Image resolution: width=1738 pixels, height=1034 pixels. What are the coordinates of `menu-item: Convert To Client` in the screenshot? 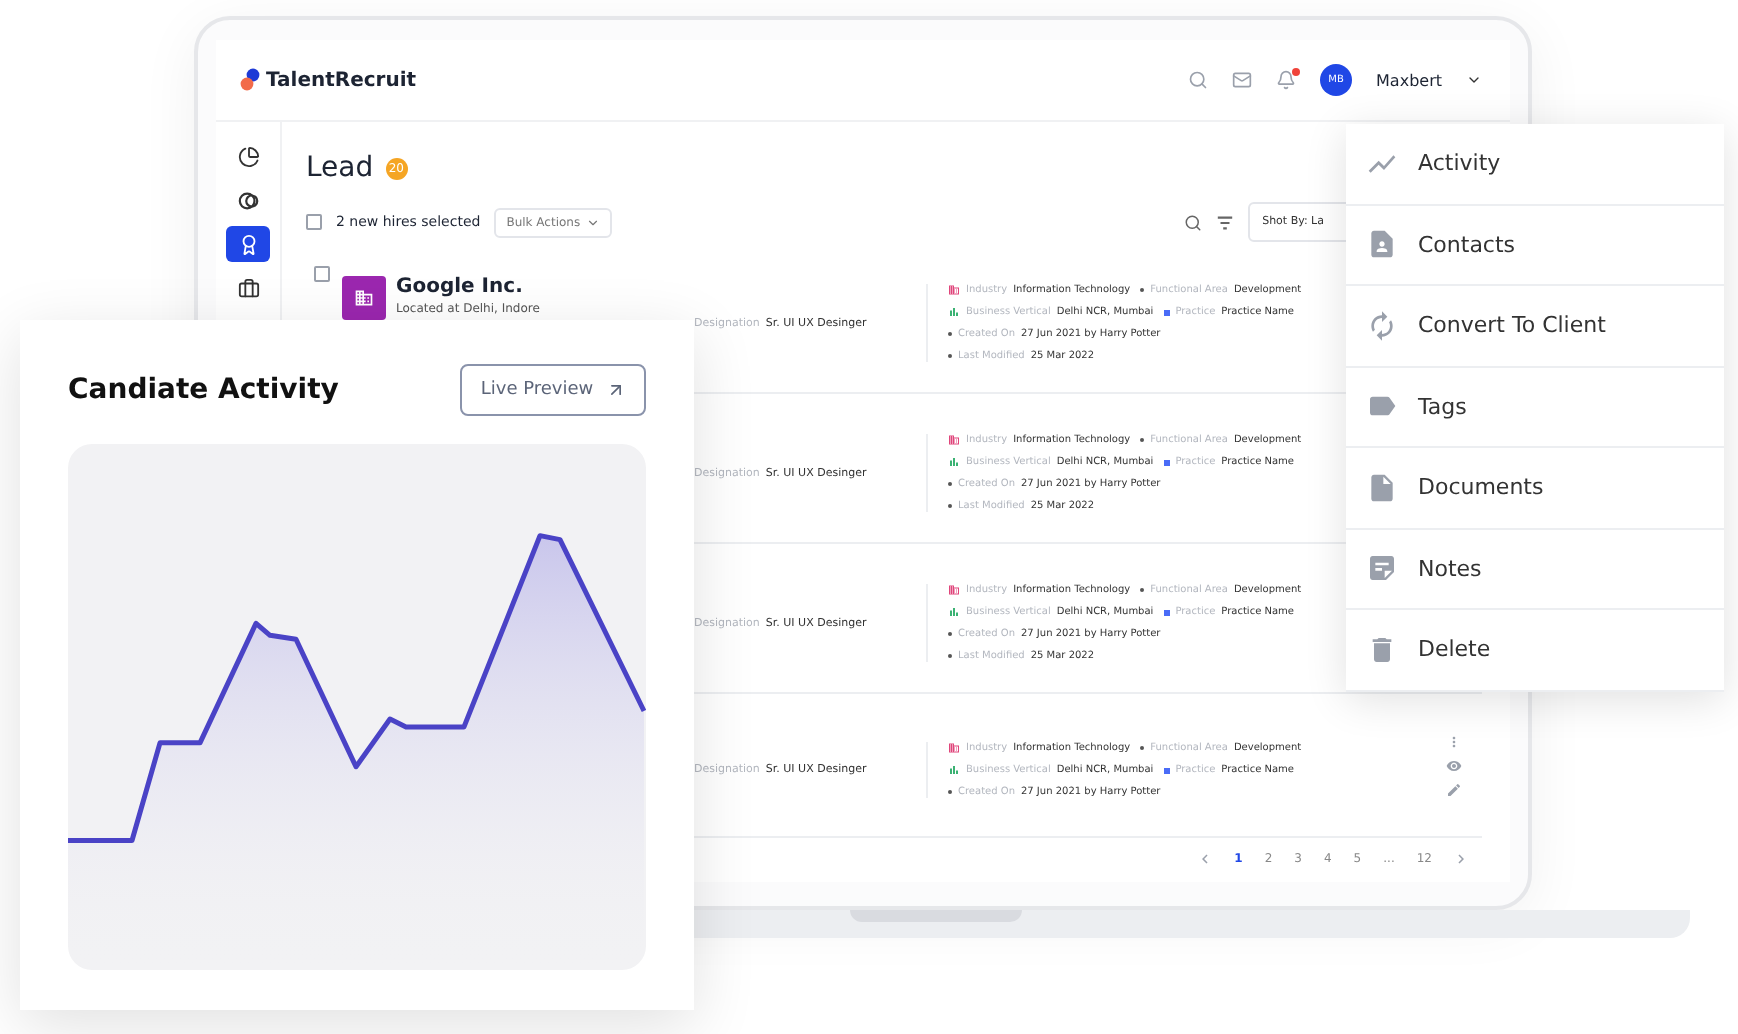 It's located at (1535, 326).